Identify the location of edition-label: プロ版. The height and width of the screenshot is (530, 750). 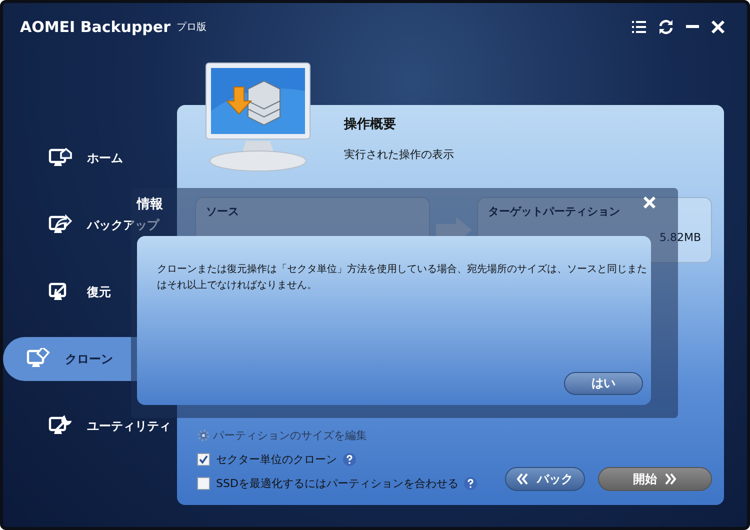
(191, 27).